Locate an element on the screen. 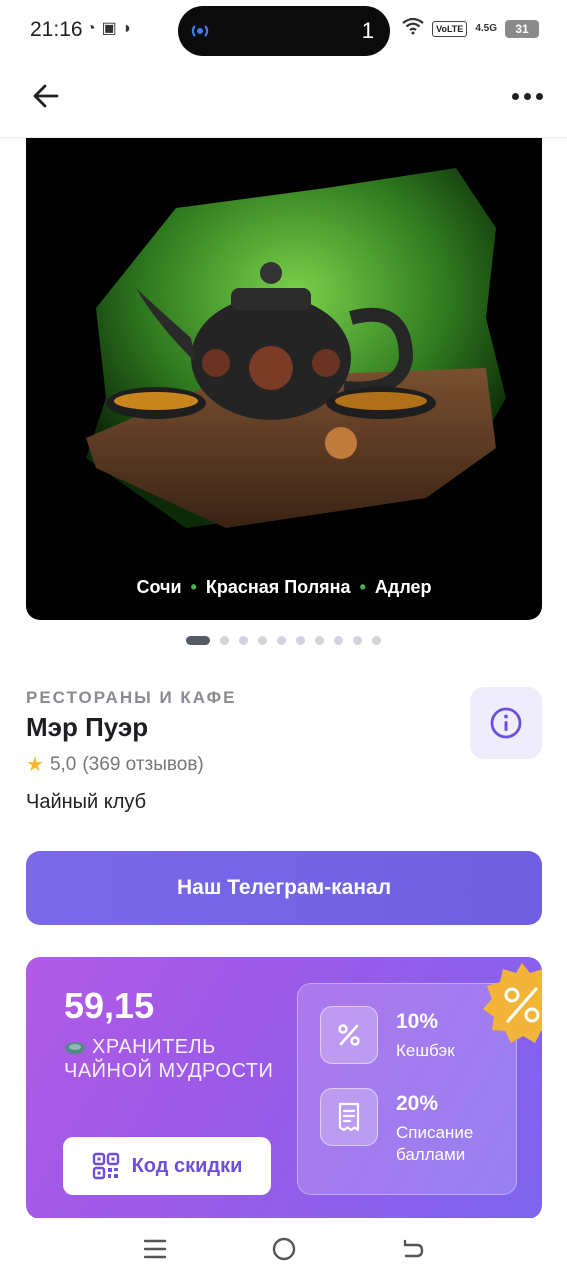 The image size is (567, 1280). discount-code-button: Код скидки is located at coordinates (167, 1166).